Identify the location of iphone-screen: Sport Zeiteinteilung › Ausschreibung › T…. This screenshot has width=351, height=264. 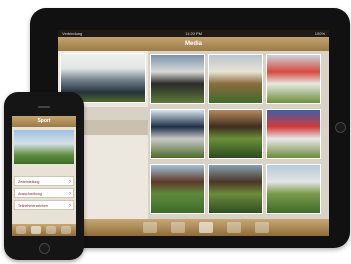
(44, 176).